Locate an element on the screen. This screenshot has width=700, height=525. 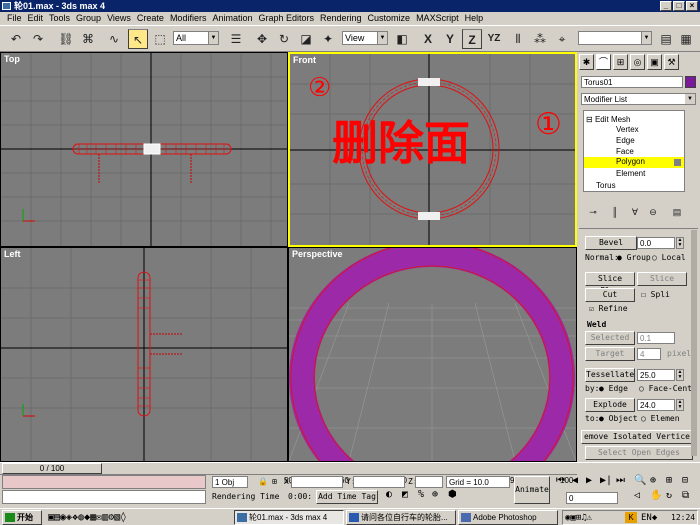
maximize-viewport-icon: ⧉ is located at coordinates (685, 496).